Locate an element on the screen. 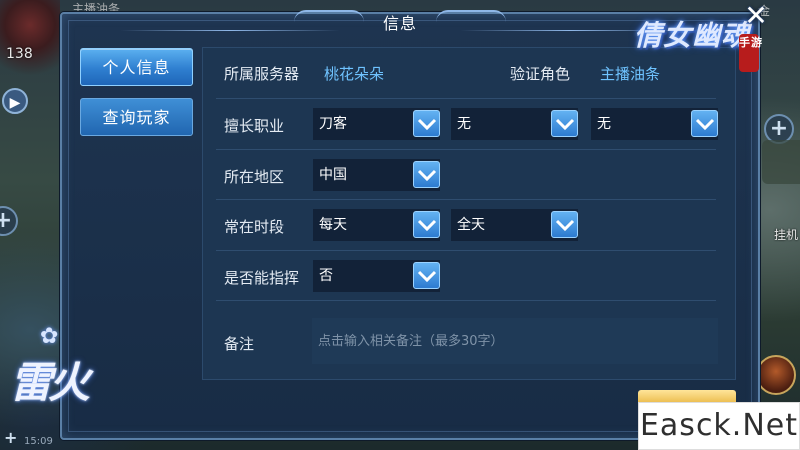  profession-label: 擅长职业 is located at coordinates (254, 126).